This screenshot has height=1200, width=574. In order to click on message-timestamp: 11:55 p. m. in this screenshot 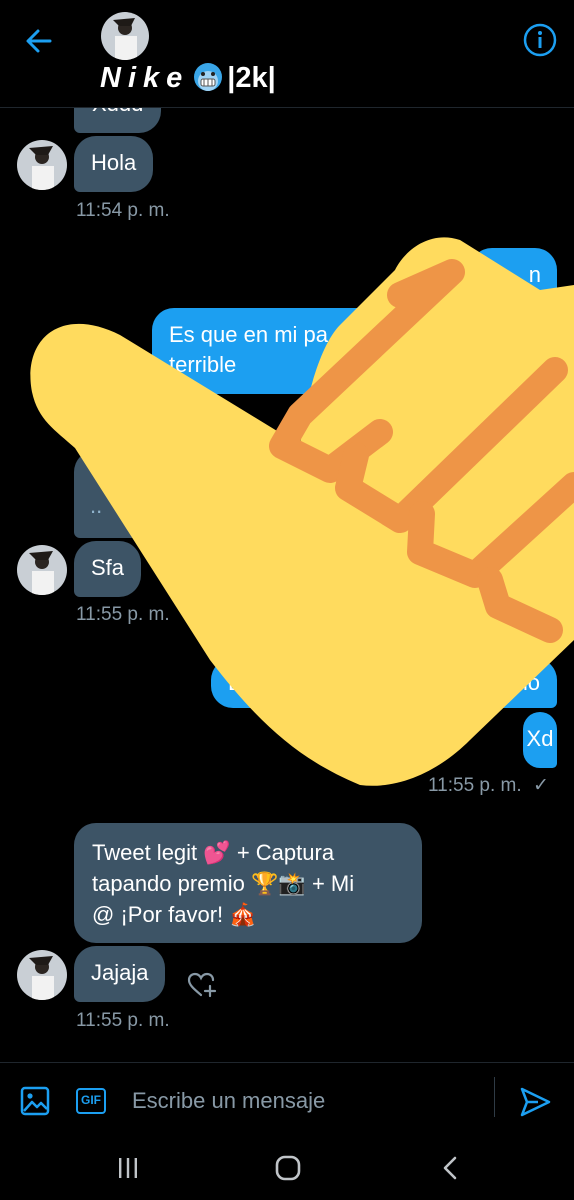, I will do `click(123, 1020)`.